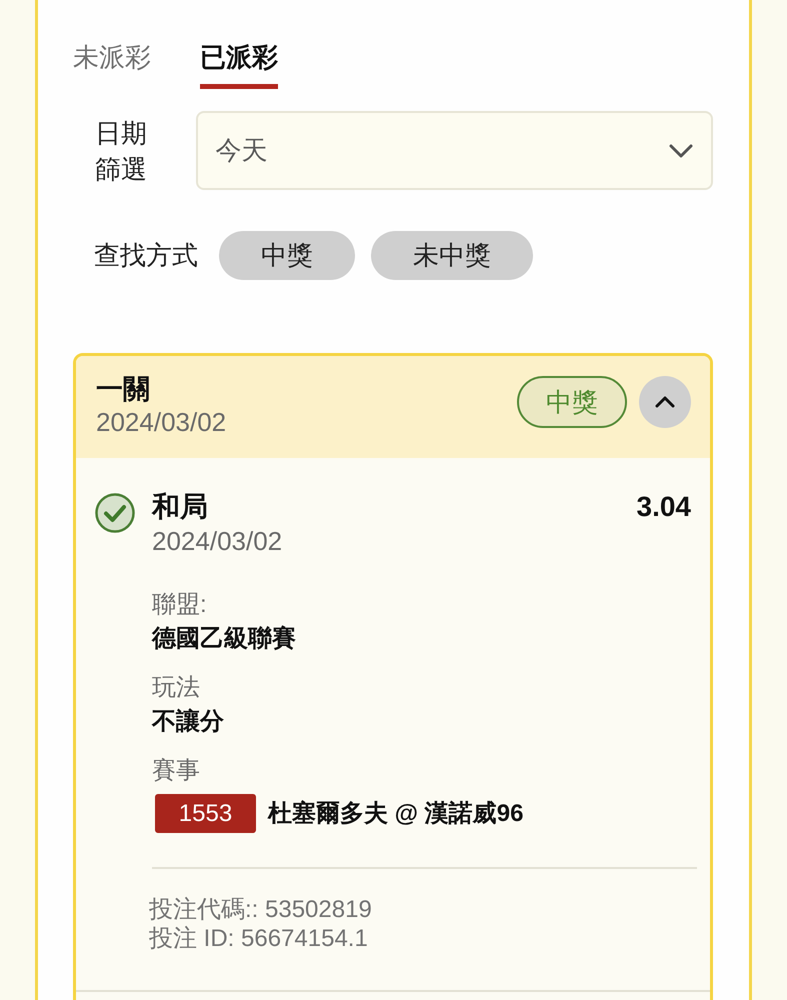  What do you see at coordinates (161, 422) in the screenshot?
I see `bet-date: 2024/03/02` at bounding box center [161, 422].